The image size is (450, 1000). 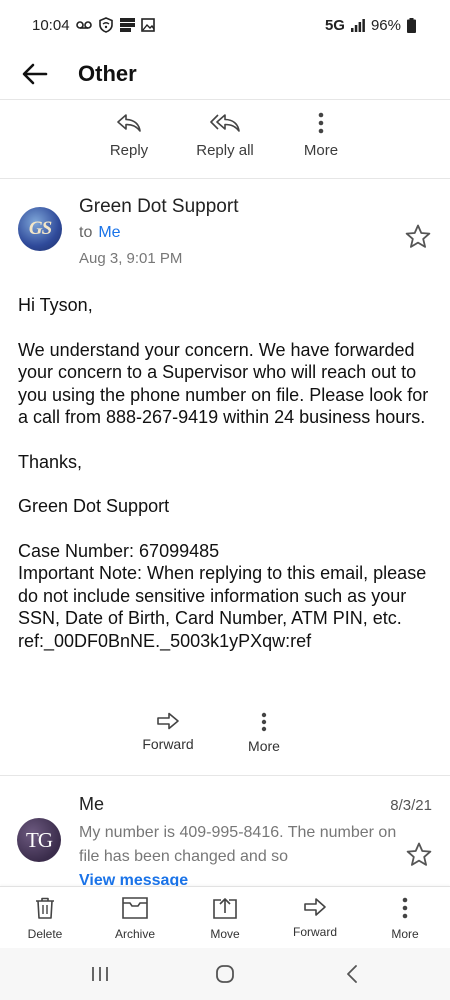 What do you see at coordinates (45, 934) in the screenshot?
I see `delete-label: Delete` at bounding box center [45, 934].